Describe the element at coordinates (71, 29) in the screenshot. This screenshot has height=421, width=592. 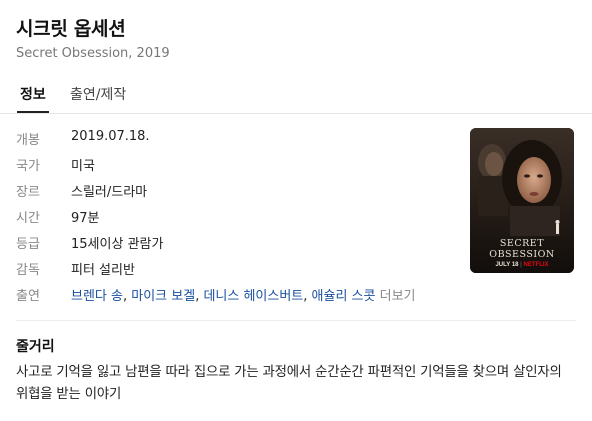
I see `movie-title: 시크릿 옵세션` at that location.